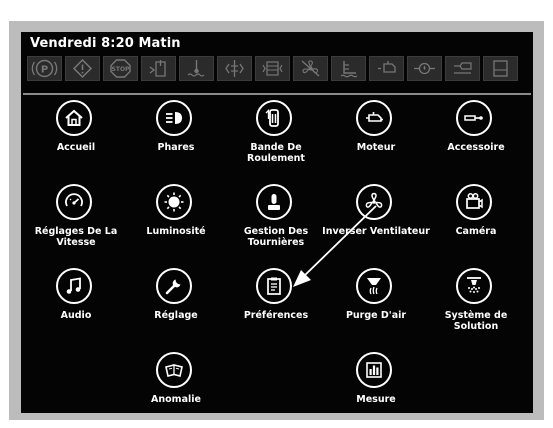 This screenshot has width=553, height=428. I want to click on home-icon, so click(74, 118).